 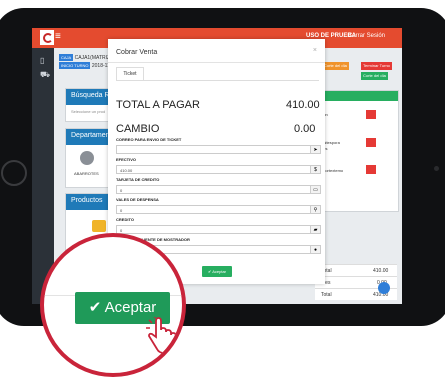 What do you see at coordinates (315, 209) in the screenshot?
I see `tag-icon: ⚲` at bounding box center [315, 209].